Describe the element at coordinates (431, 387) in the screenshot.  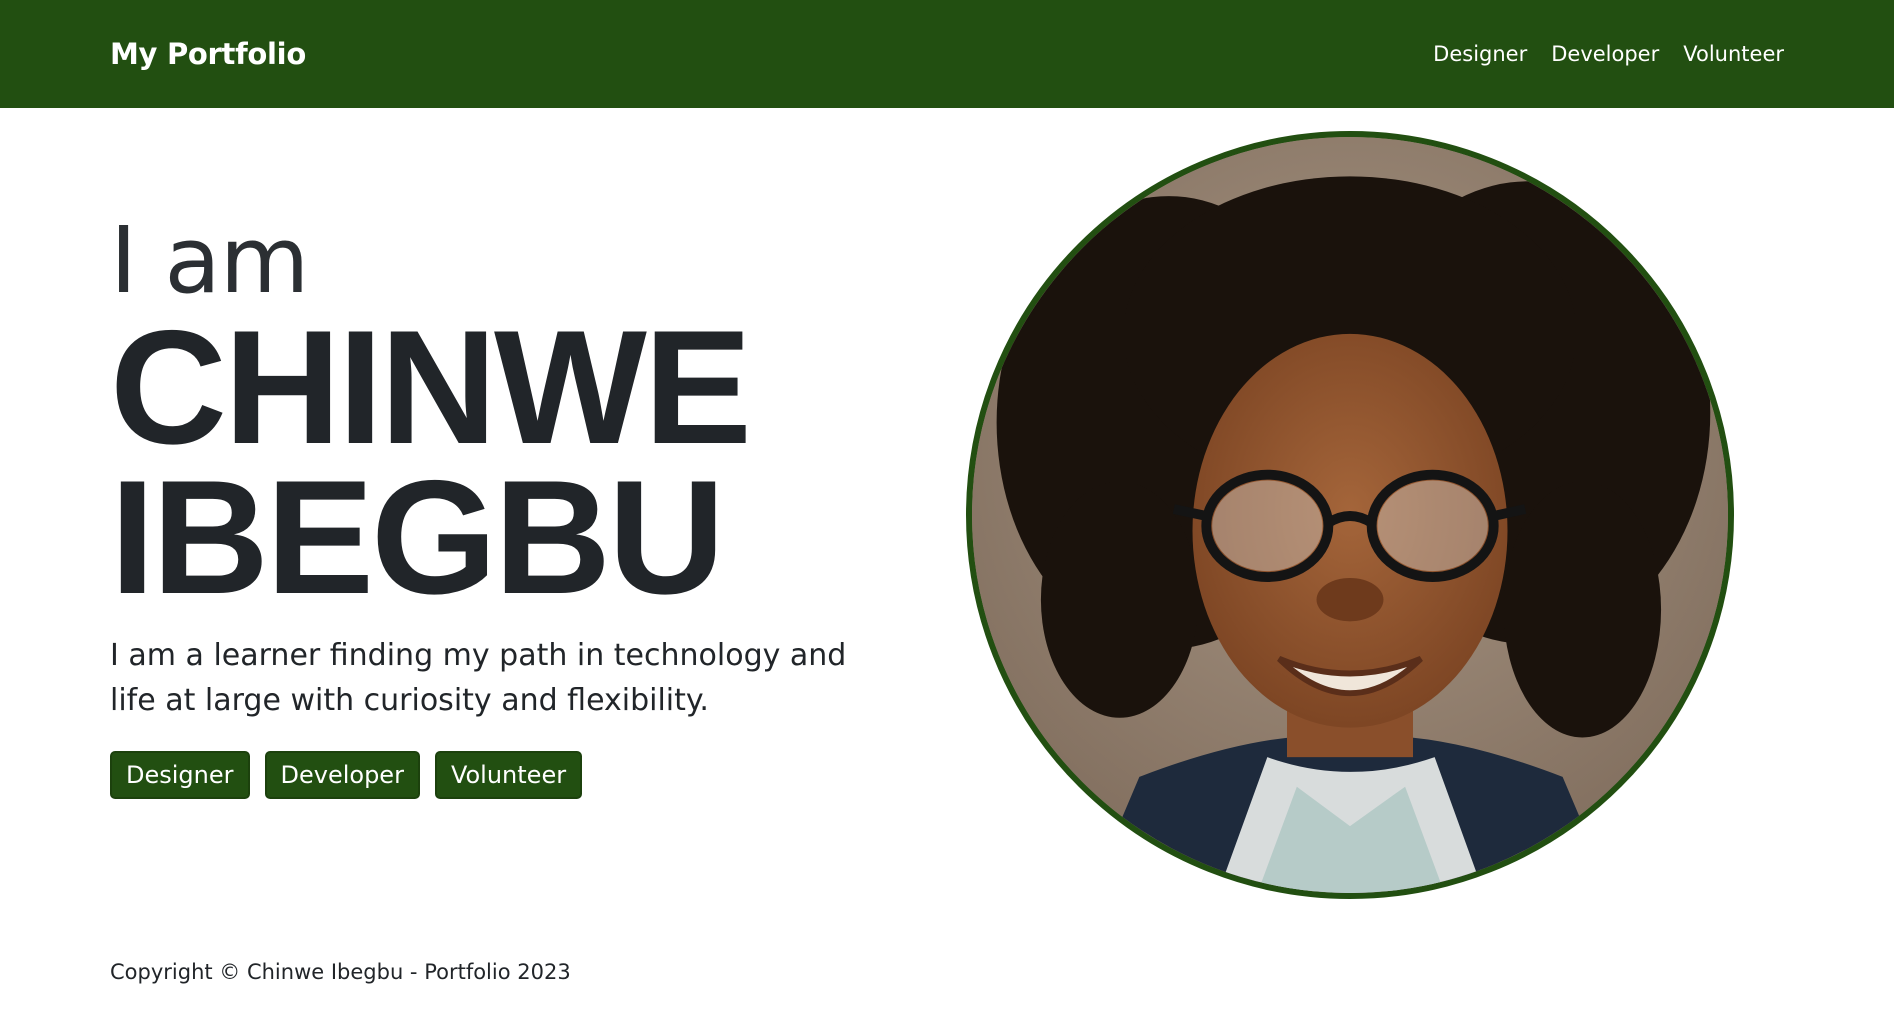
I see `hero-first-name: CHINWE` at that location.